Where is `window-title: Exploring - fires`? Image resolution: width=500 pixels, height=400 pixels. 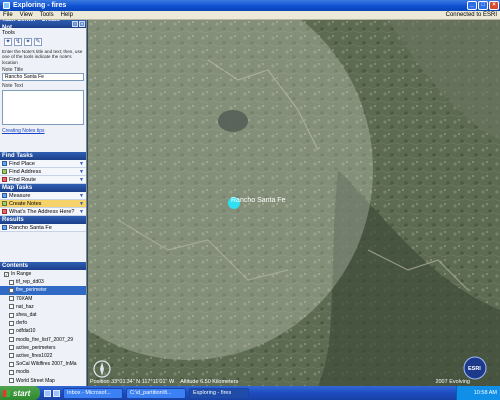 window-title: Exploring - fires is located at coordinates (40, 5).